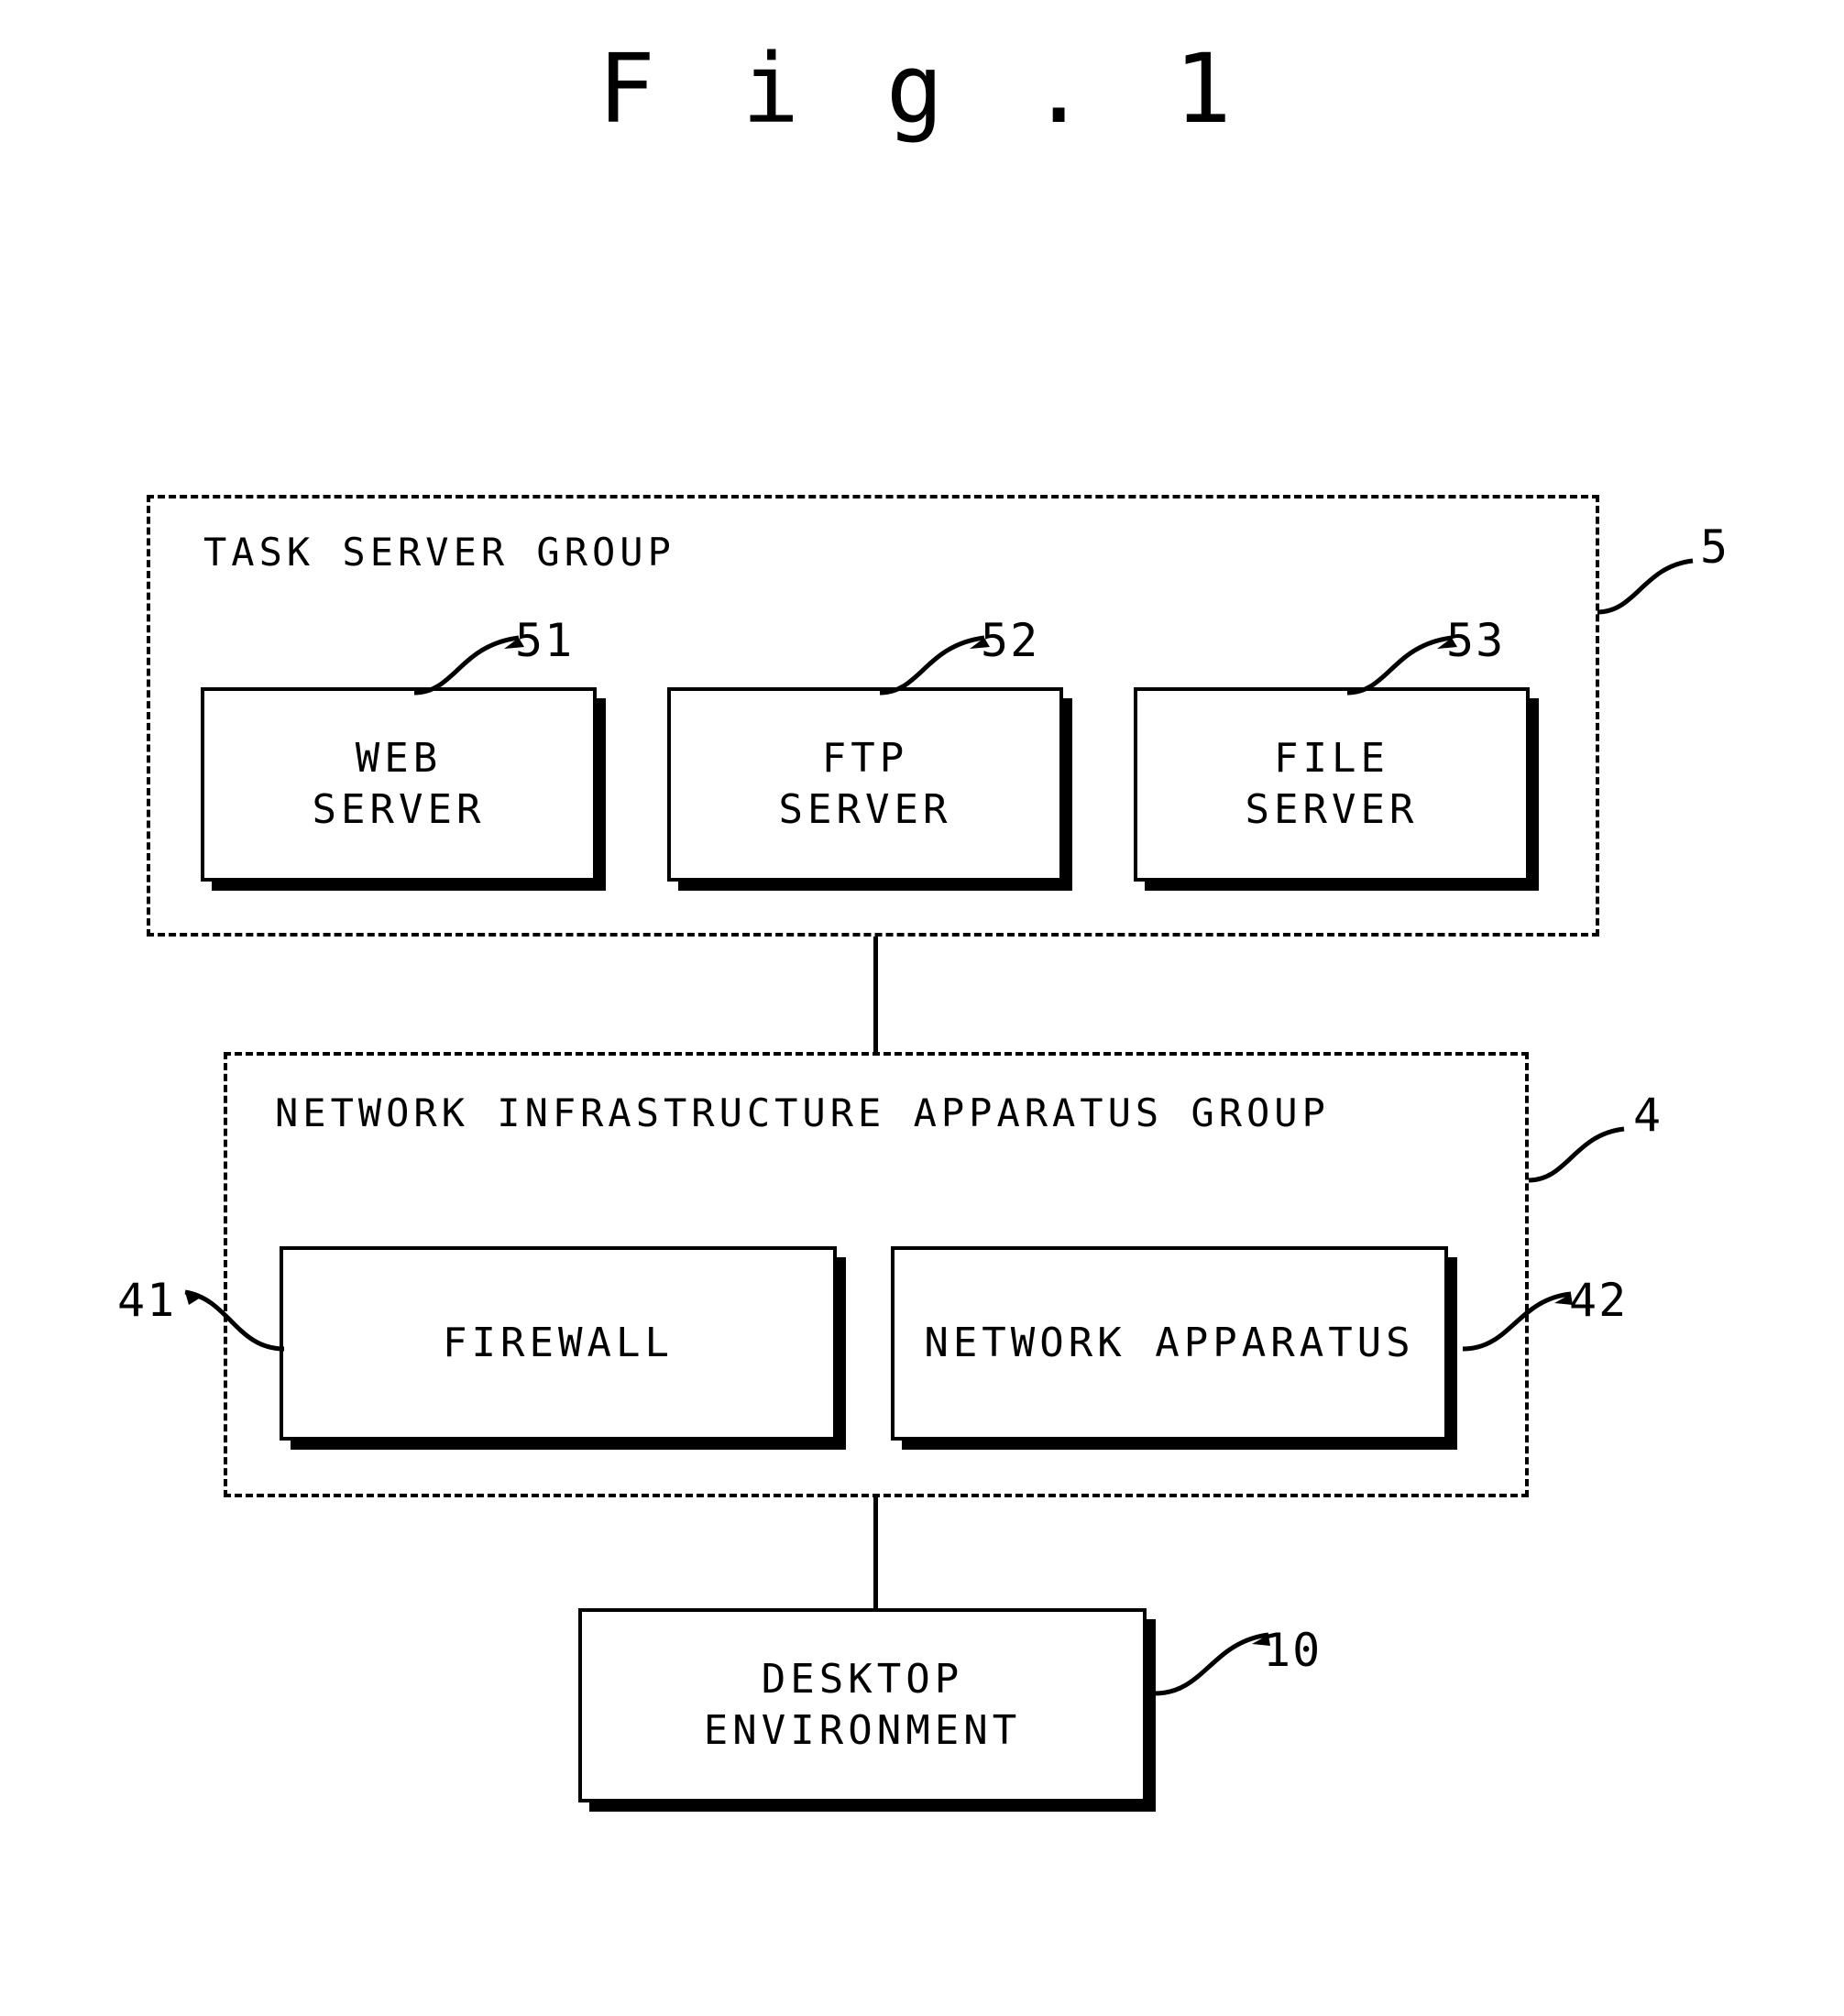 This screenshot has height=2016, width=1844. What do you see at coordinates (862, 1705) in the screenshot?
I see `node-desktop-environment: DESKTOP ENVIRONMENT` at bounding box center [862, 1705].